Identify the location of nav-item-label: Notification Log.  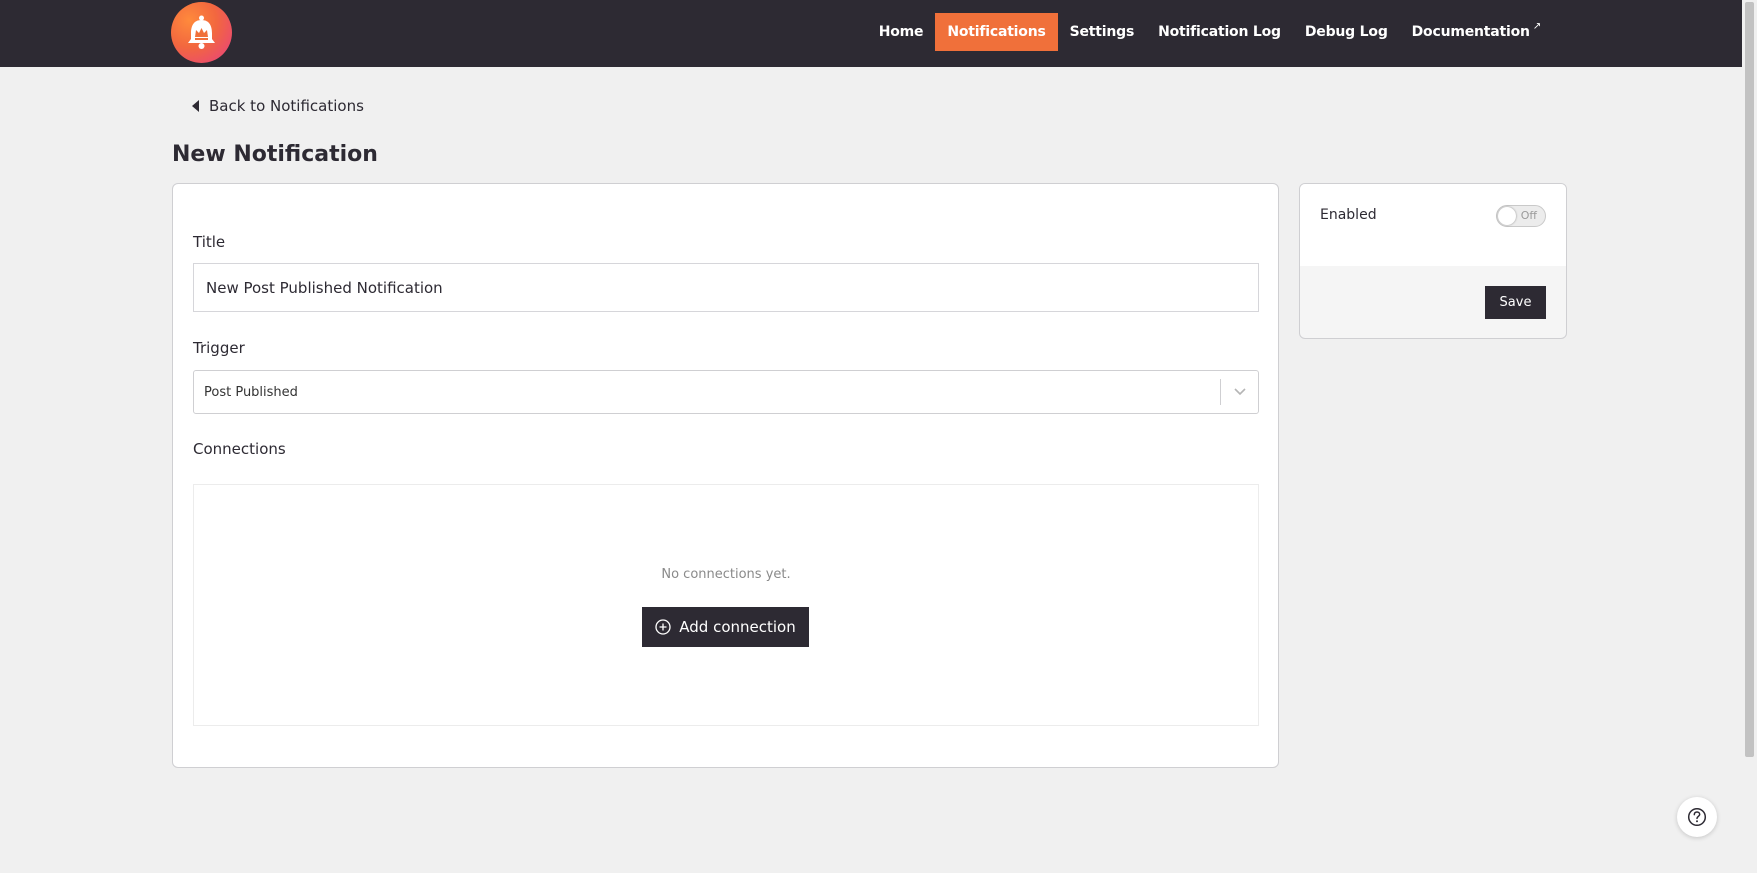
(1219, 32).